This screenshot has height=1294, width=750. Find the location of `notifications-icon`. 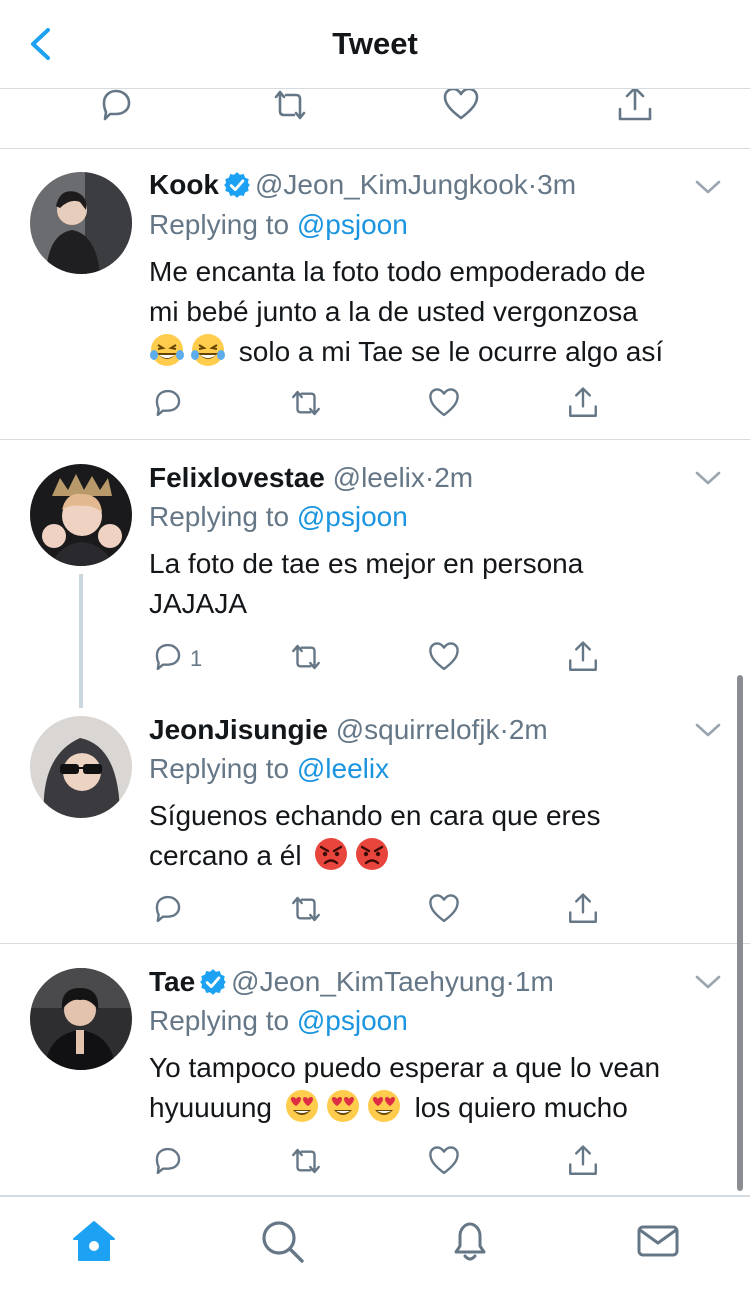

notifications-icon is located at coordinates (470, 1241).